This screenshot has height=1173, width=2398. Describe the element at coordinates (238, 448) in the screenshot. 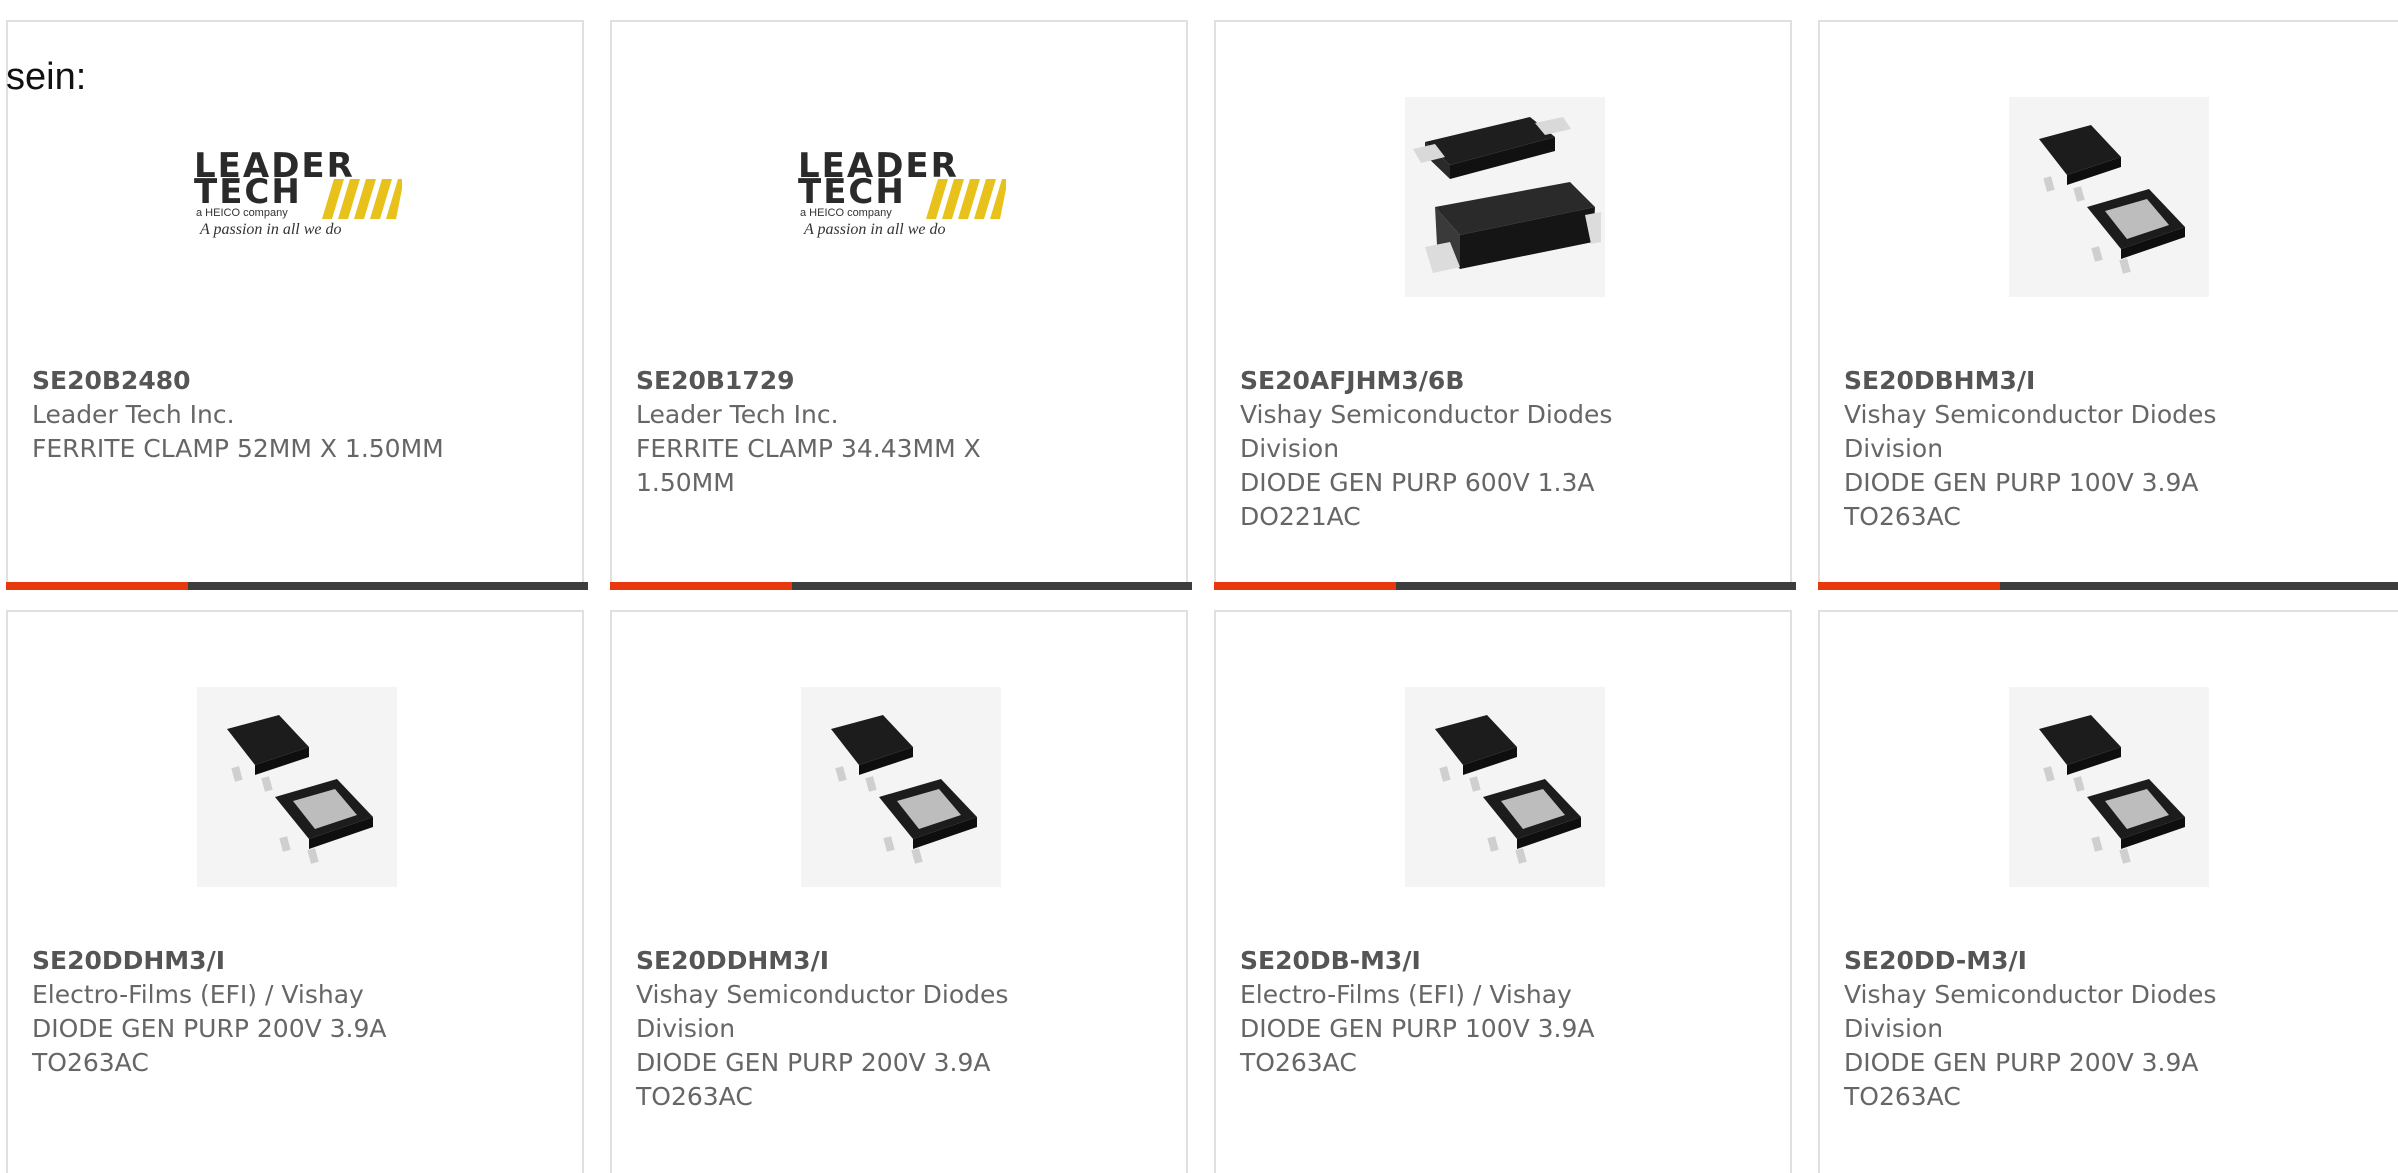

I see `description: FERRITE CLAMP 52MM X 1.50MM` at that location.